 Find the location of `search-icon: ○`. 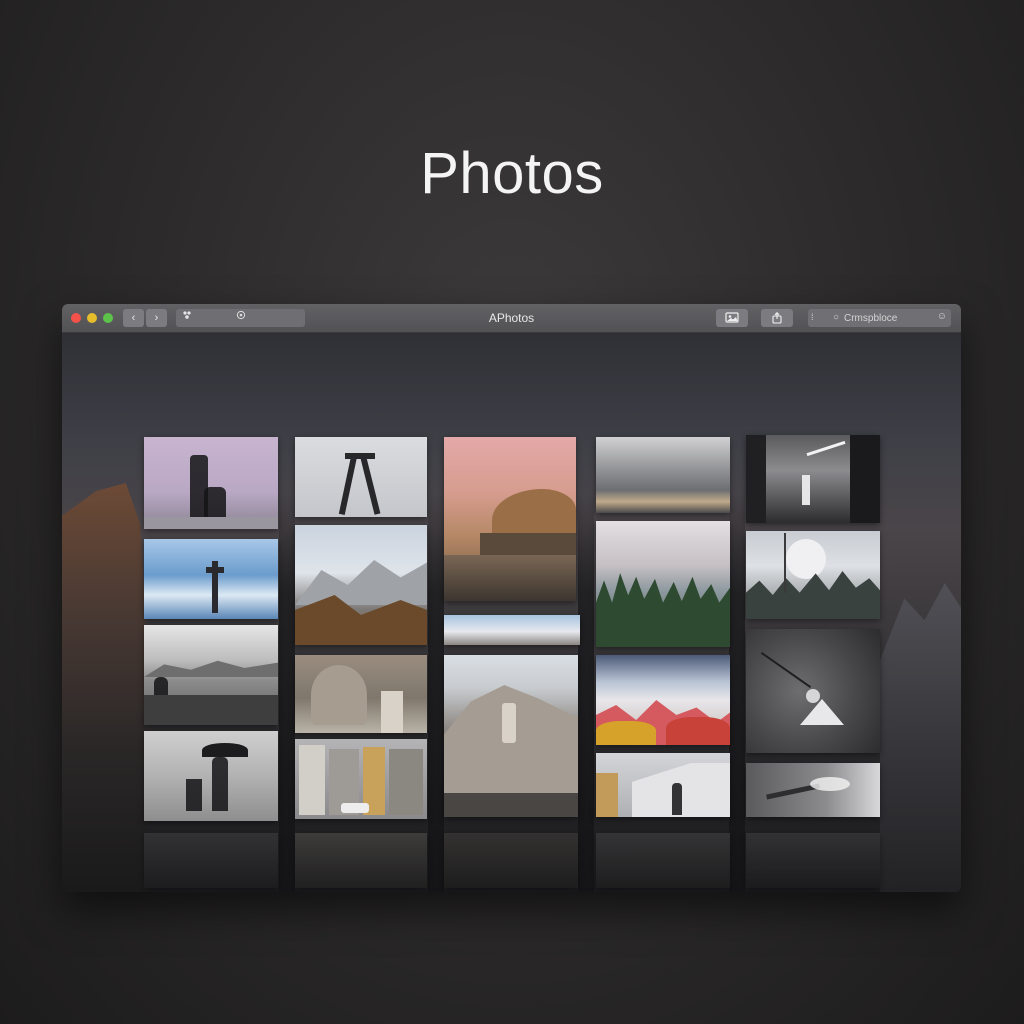

search-icon: ○ is located at coordinates (836, 317).